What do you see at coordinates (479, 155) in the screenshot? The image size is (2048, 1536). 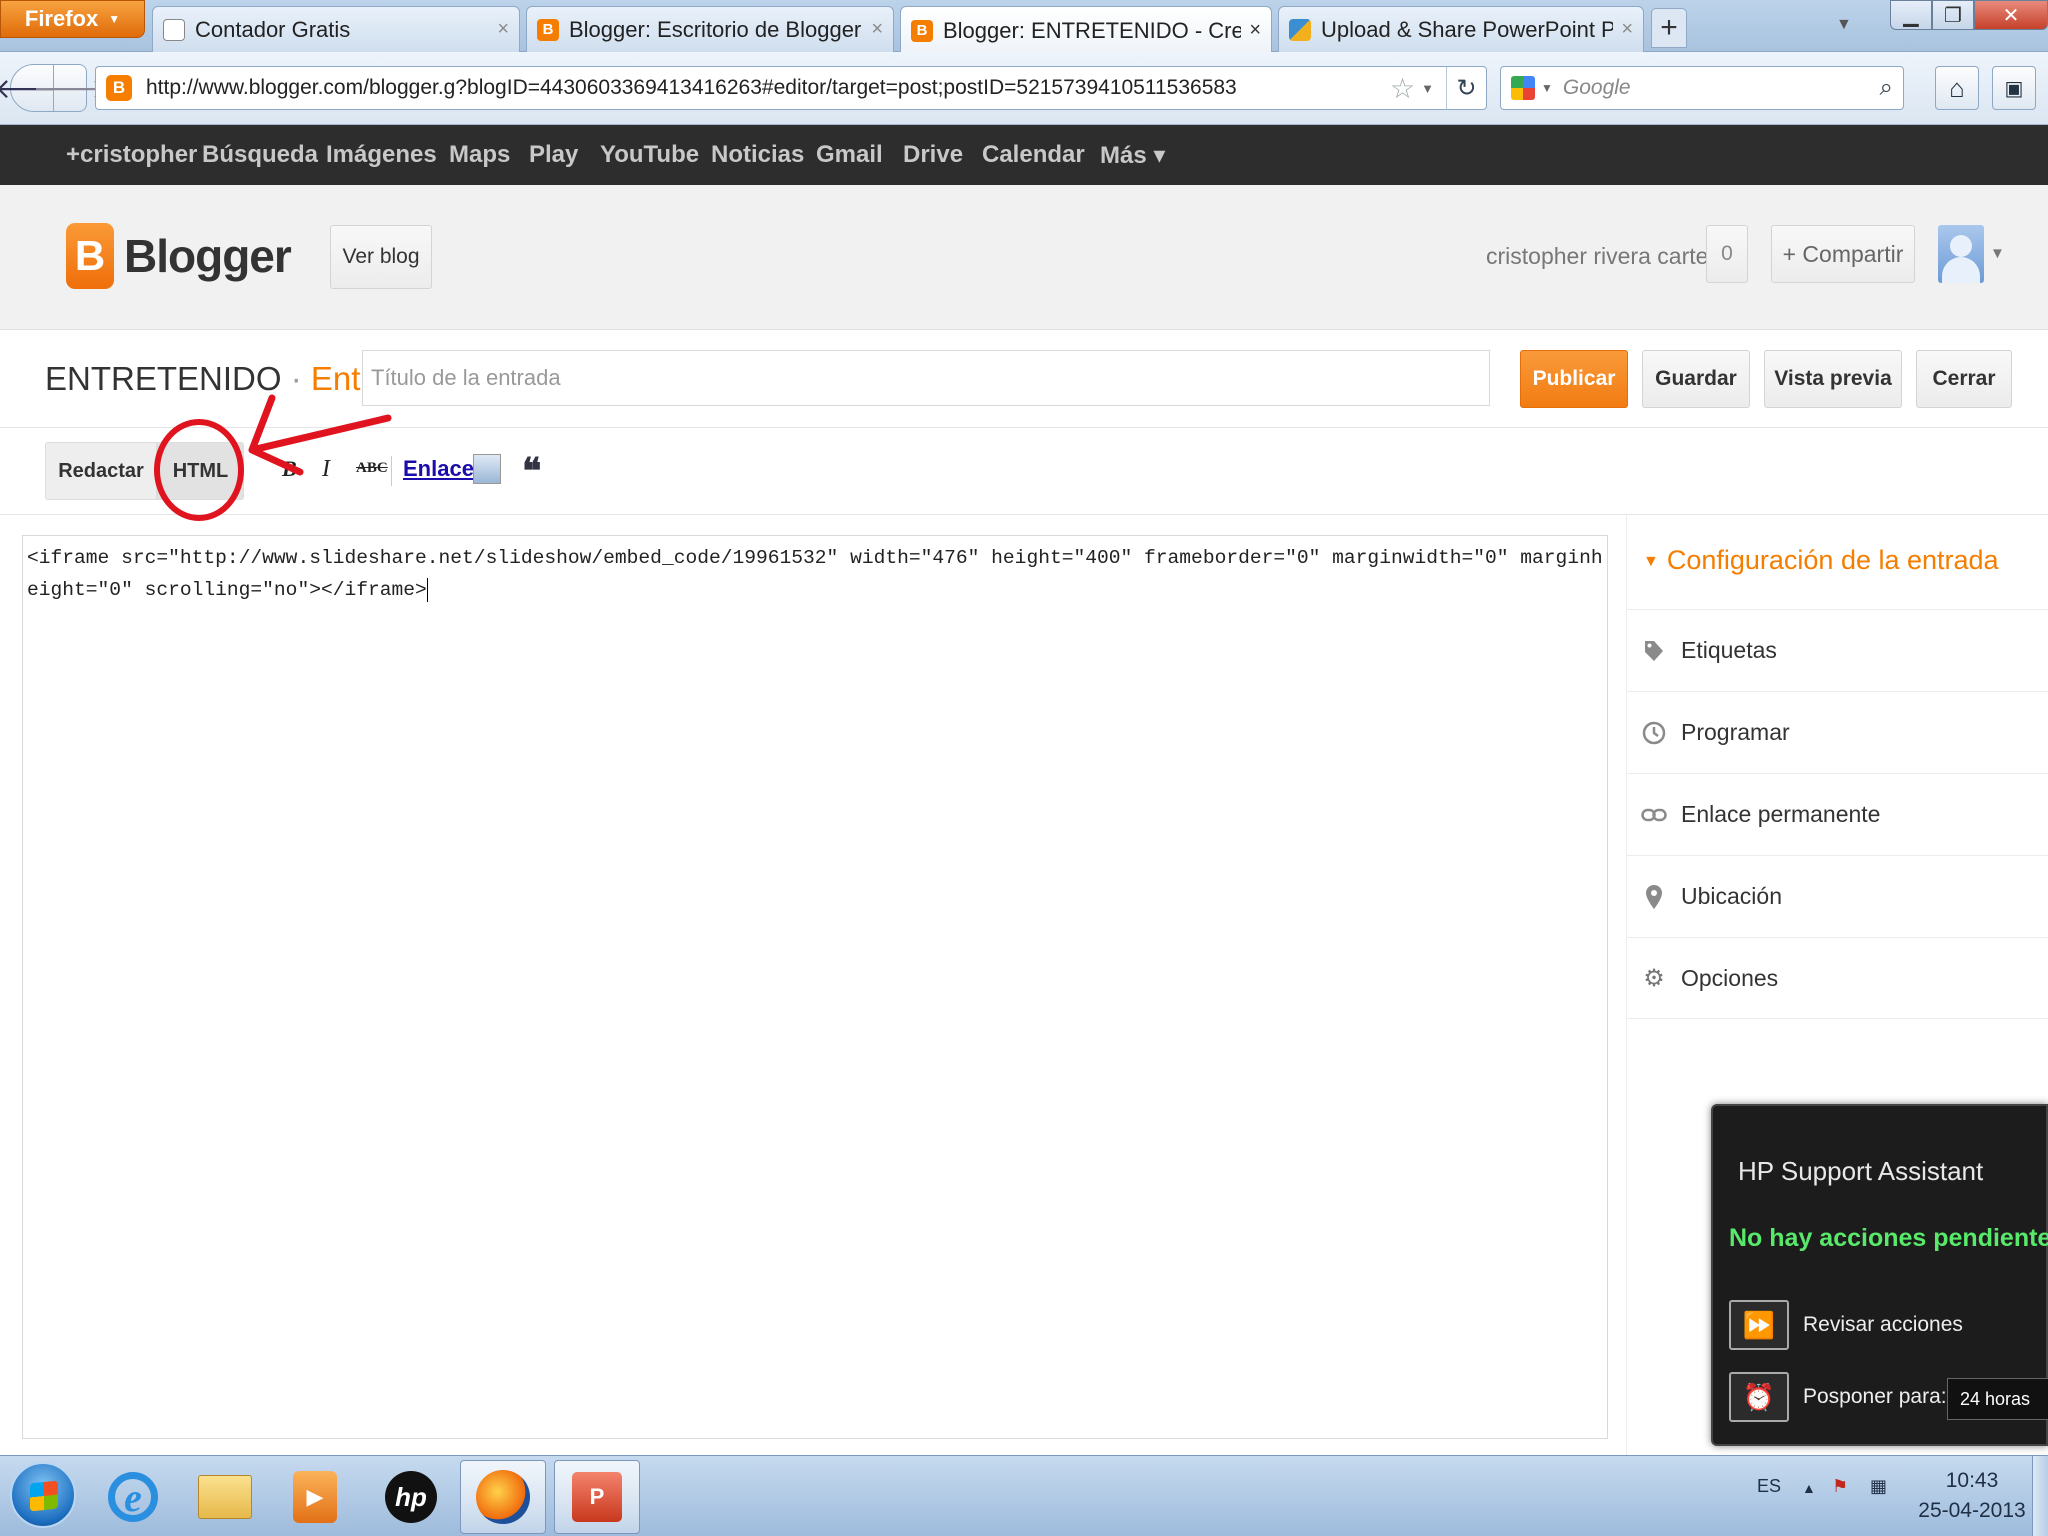 I see `gbar-item-maps: Maps` at bounding box center [479, 155].